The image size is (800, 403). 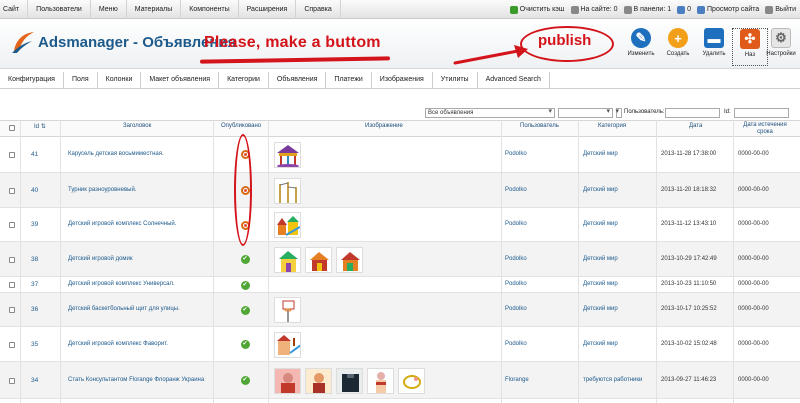 I want to click on top-menu-item: Компоненты, so click(x=210, y=9).